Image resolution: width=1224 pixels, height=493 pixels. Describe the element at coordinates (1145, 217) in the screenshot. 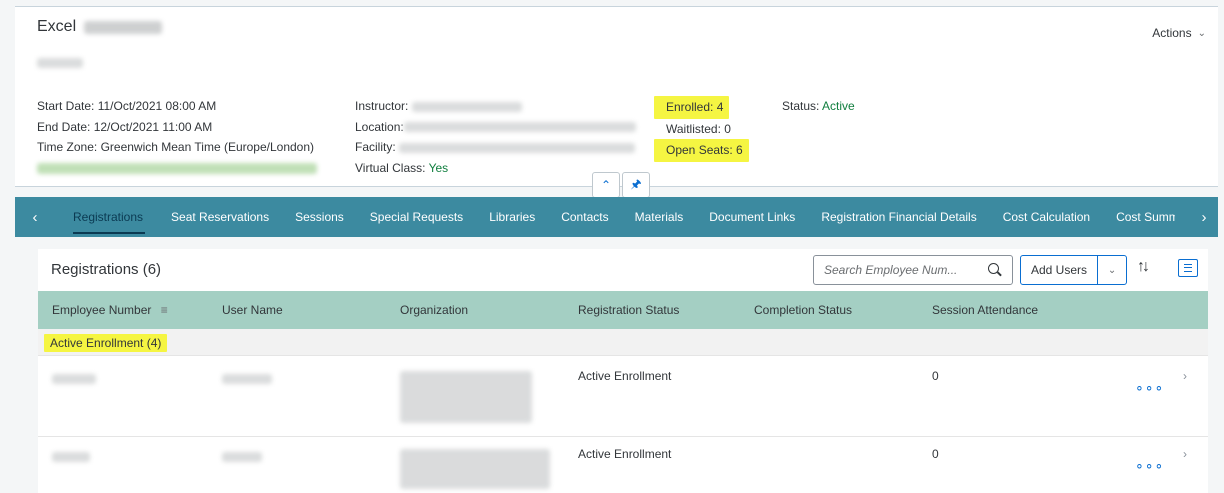

I see `tab-cost-summary: Cost Summary` at that location.